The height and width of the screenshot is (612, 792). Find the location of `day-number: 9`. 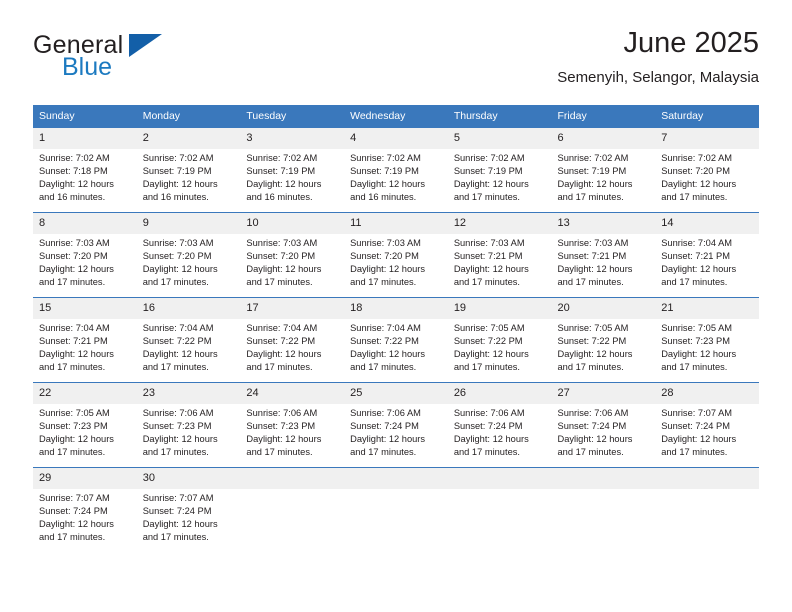

day-number: 9 is located at coordinates (188, 223).